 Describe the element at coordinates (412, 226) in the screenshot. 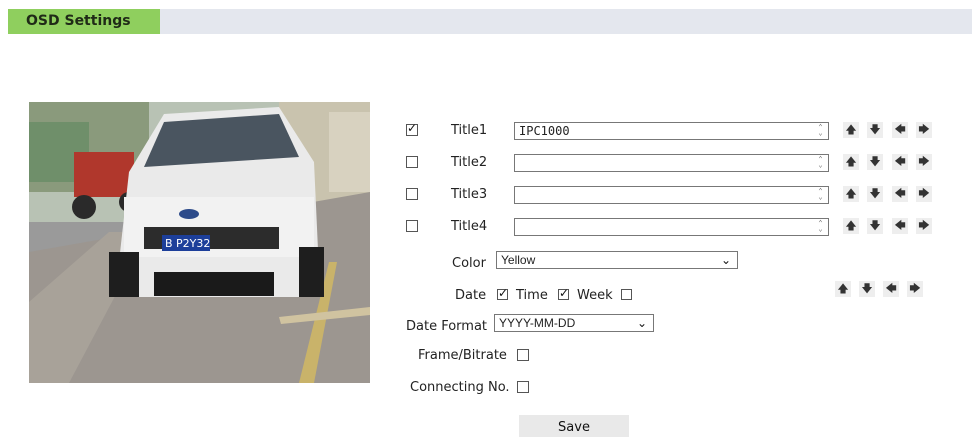

I see `title4-checkbox` at that location.